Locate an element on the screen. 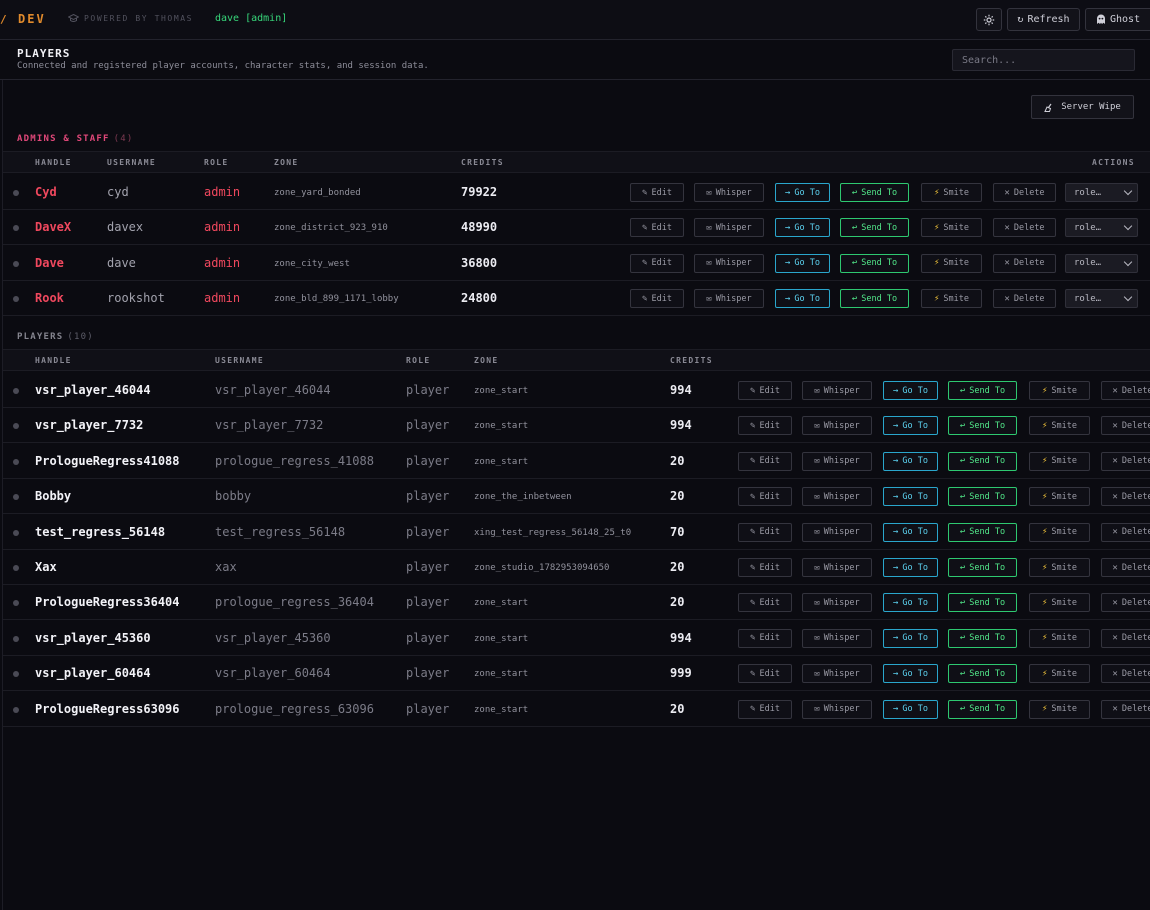 The image size is (1150, 910). send-to-label: Send To is located at coordinates (987, 532).